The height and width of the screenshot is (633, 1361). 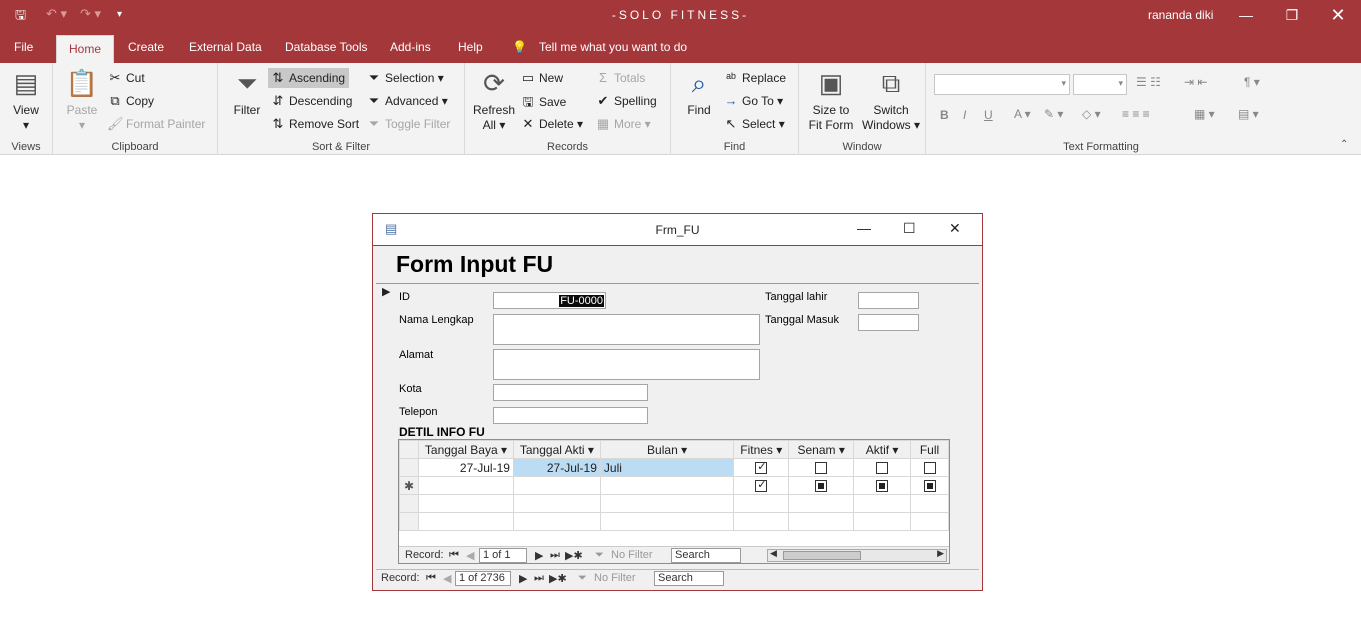 I want to click on telepon-field, so click(x=570, y=415).